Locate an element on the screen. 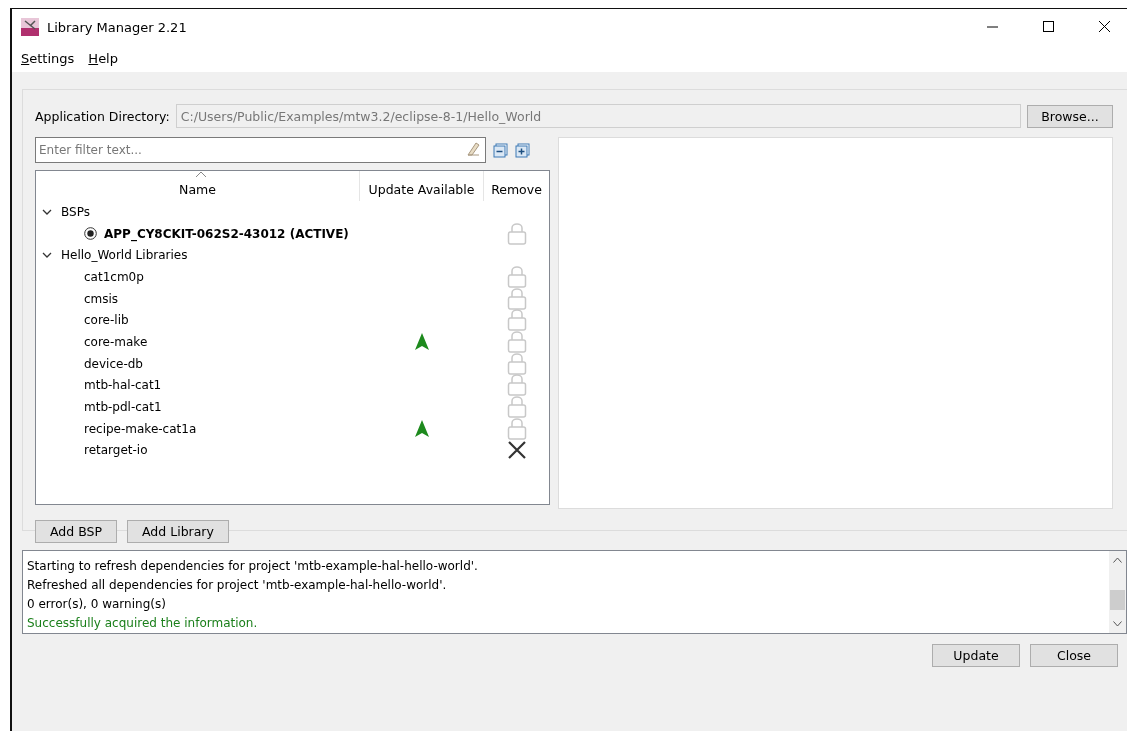  scroll-down-icon is located at coordinates (1117, 624).